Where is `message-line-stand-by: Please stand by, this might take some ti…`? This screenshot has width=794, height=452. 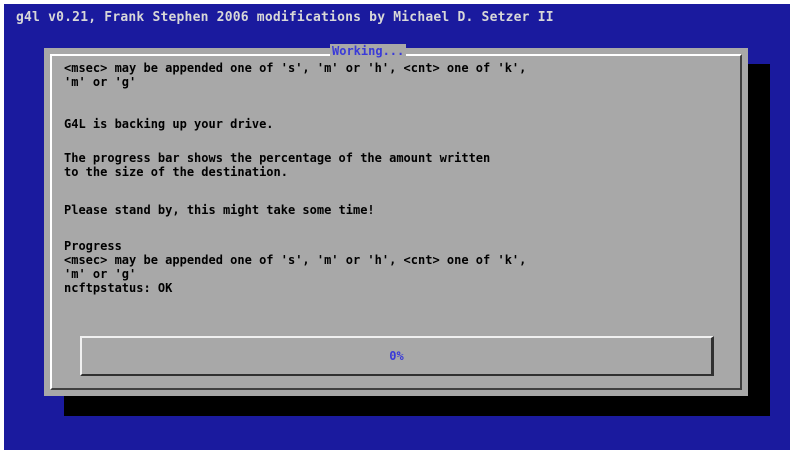 message-line-stand-by: Please stand by, this might take some ti… is located at coordinates (219, 210).